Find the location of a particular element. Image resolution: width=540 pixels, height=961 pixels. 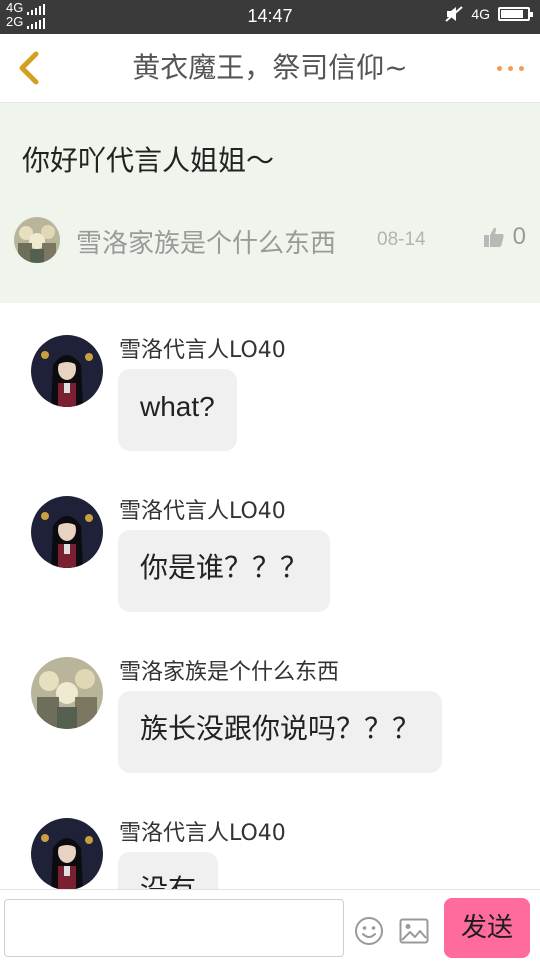

emoji-icon is located at coordinates (369, 931).